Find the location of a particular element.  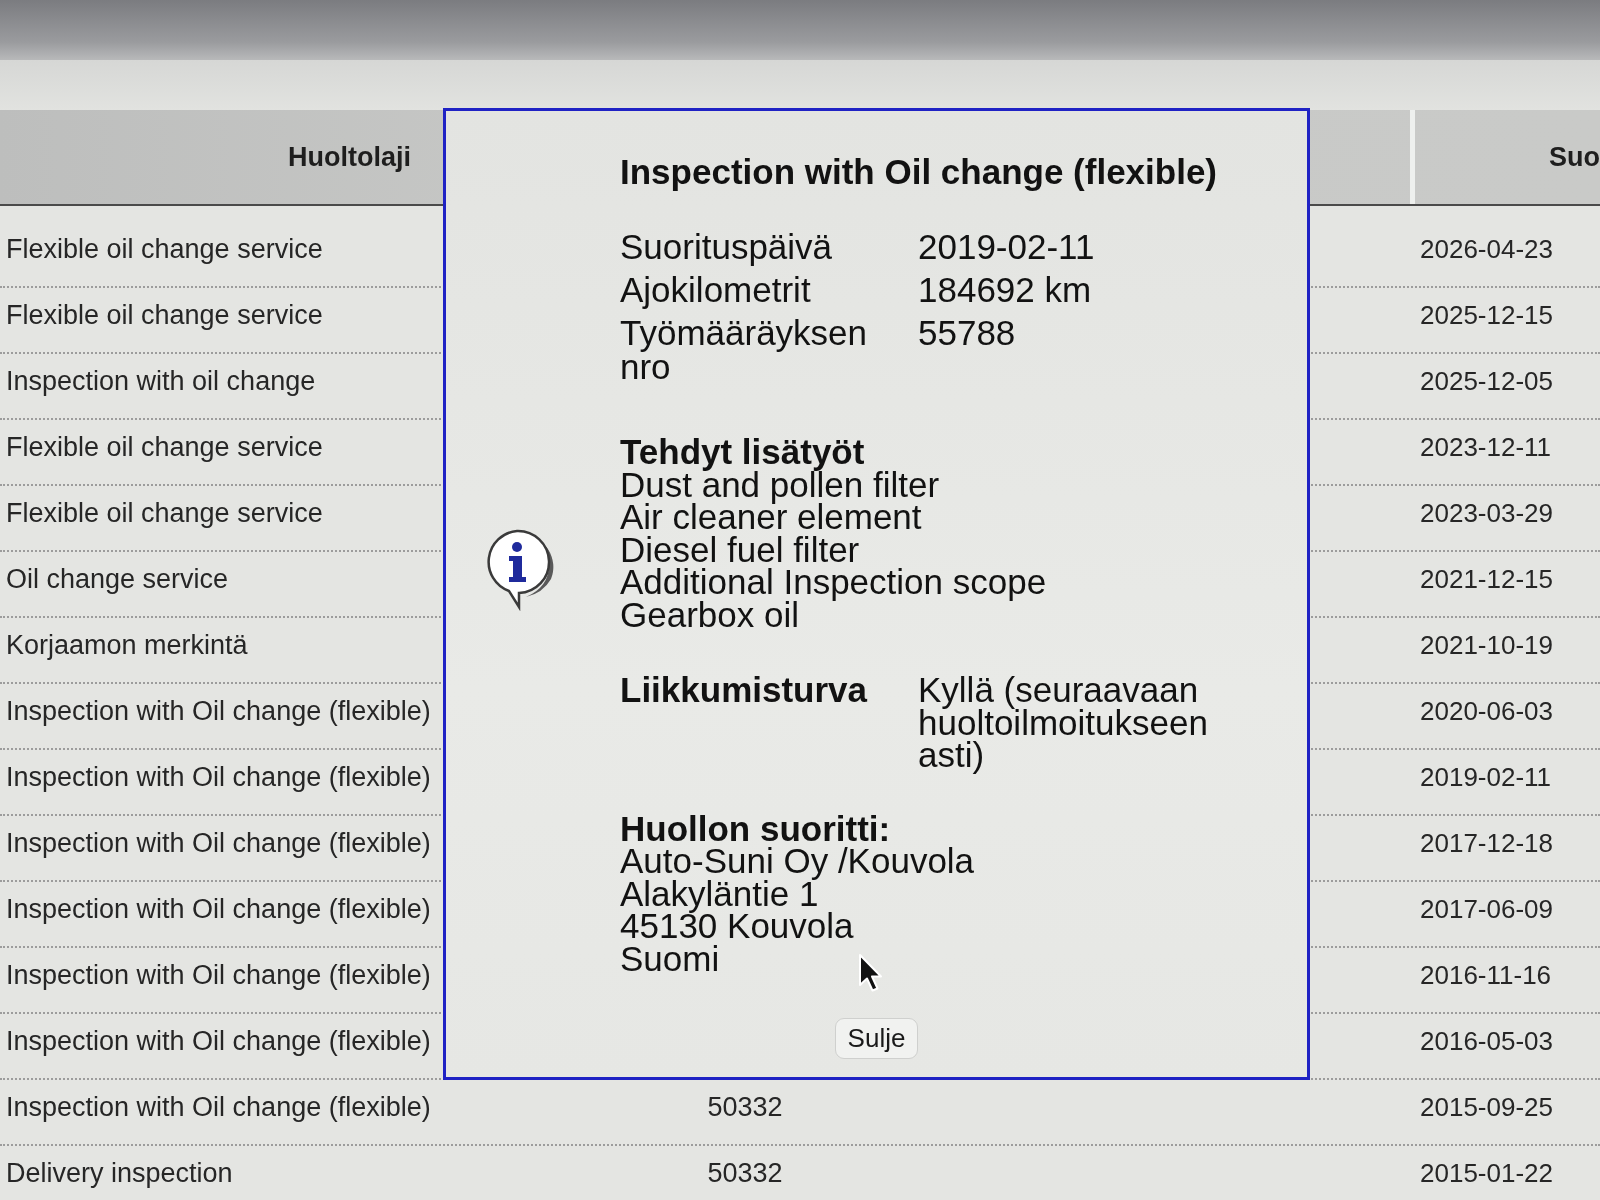

table-cell: 2026-04-23 is located at coordinates (1486, 249).